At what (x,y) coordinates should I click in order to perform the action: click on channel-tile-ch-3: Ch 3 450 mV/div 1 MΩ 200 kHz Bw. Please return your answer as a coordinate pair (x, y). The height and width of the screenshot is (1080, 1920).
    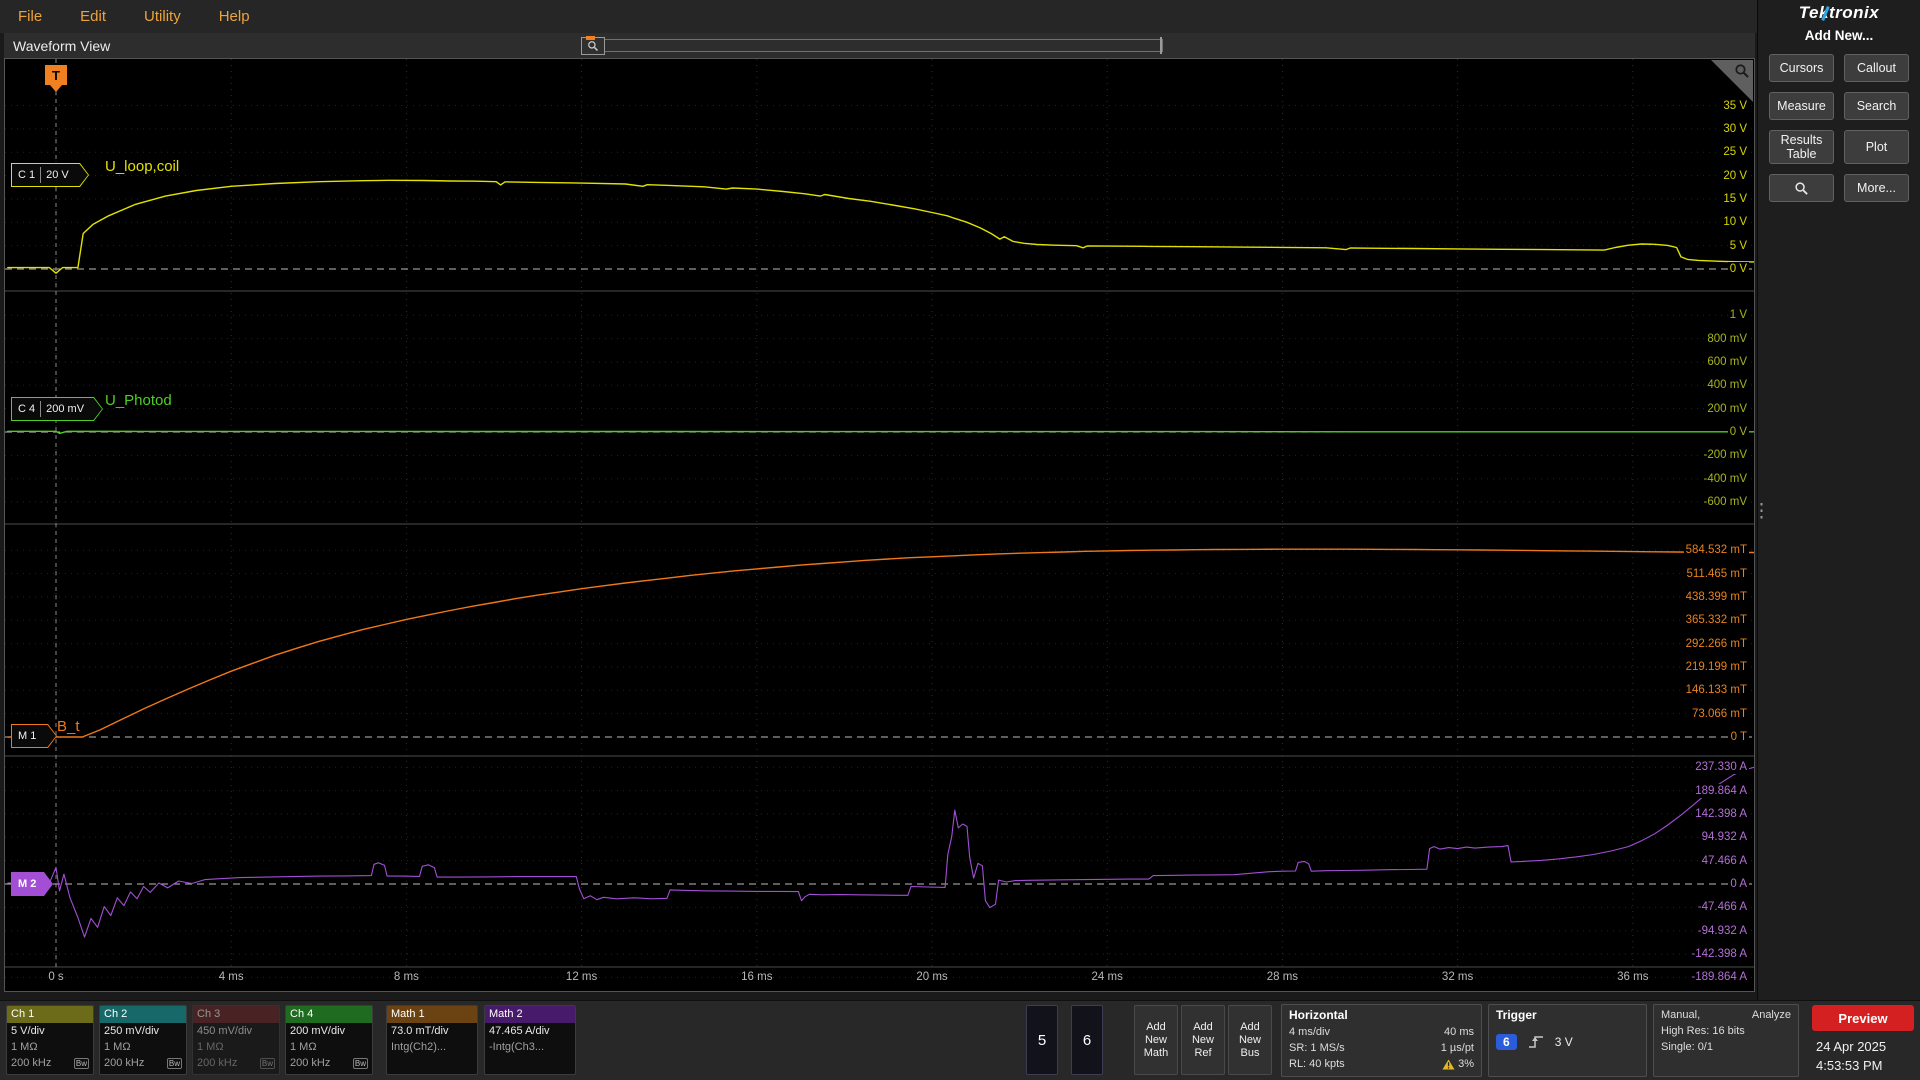
    Looking at the image, I should click on (236, 1040).